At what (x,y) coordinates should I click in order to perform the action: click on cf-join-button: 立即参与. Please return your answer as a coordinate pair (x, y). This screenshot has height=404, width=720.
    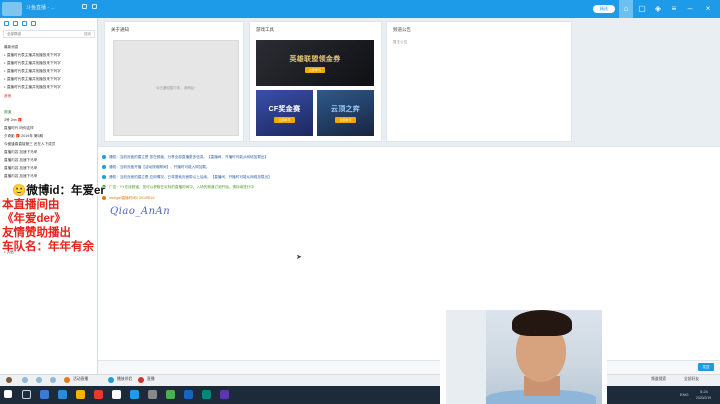
    Looking at the image, I should click on (284, 119).